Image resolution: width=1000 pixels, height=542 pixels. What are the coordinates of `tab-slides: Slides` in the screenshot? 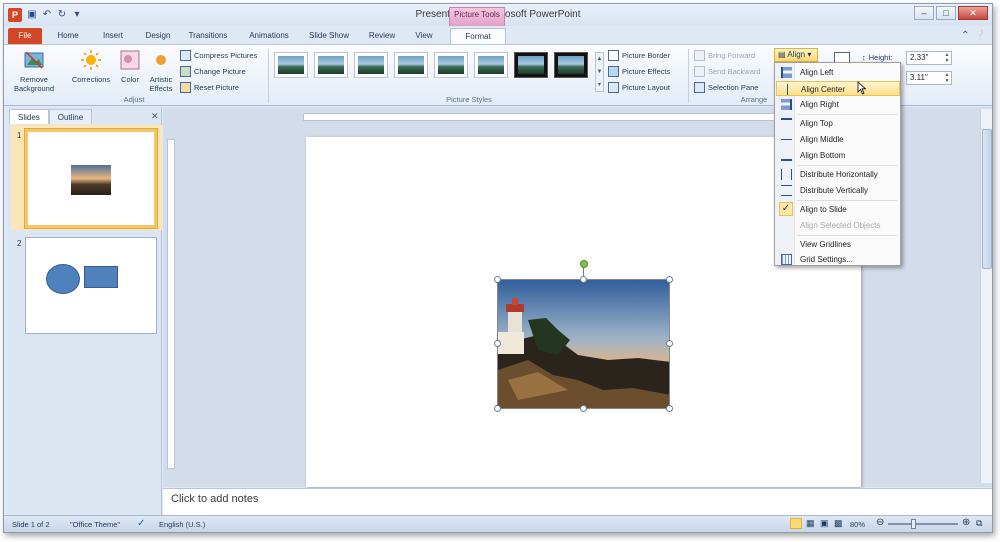 It's located at (29, 116).